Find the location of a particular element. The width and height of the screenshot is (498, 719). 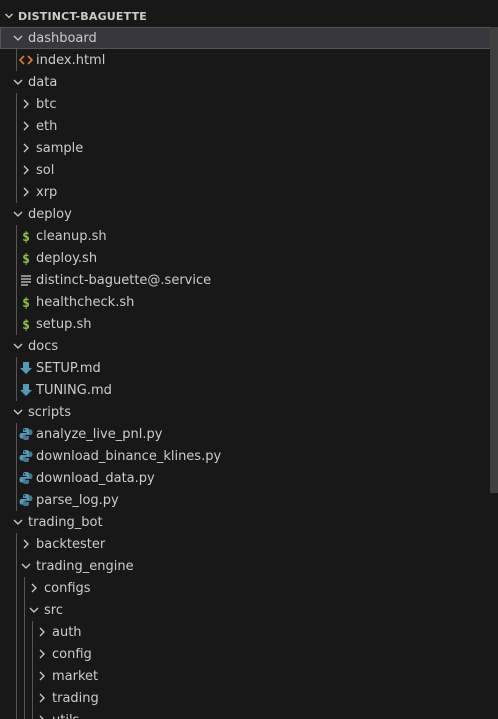

tree-folder-trading: trading is located at coordinates (249, 698).